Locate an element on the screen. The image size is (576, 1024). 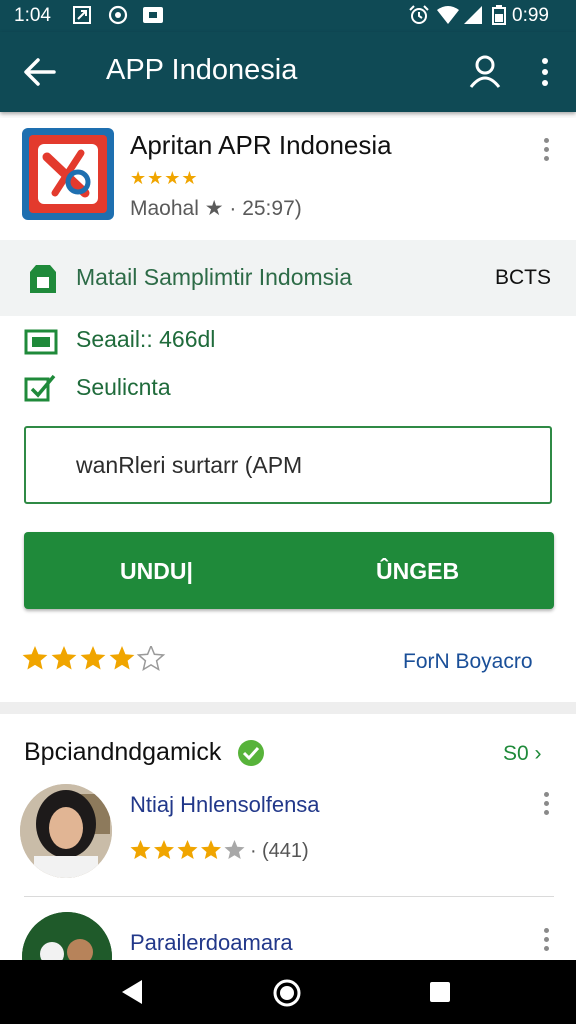
size-text: Seaail:: 466dl is located at coordinates (146, 339).